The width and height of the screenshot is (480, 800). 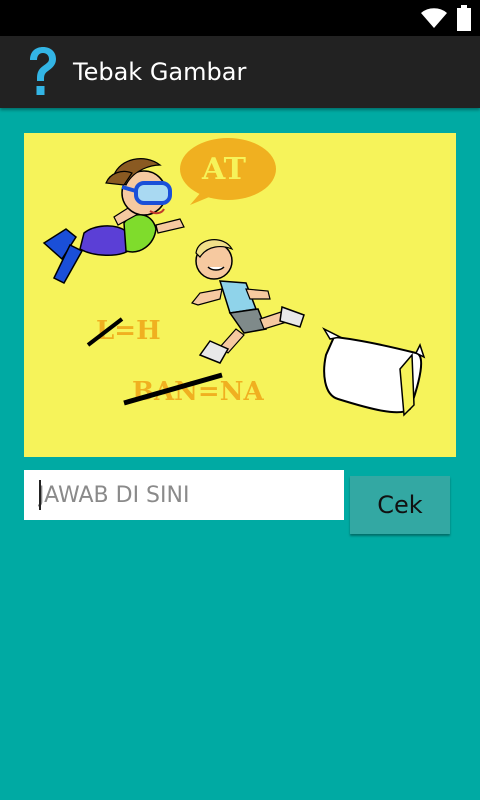 What do you see at coordinates (240, 18) in the screenshot?
I see `status-bar` at bounding box center [240, 18].